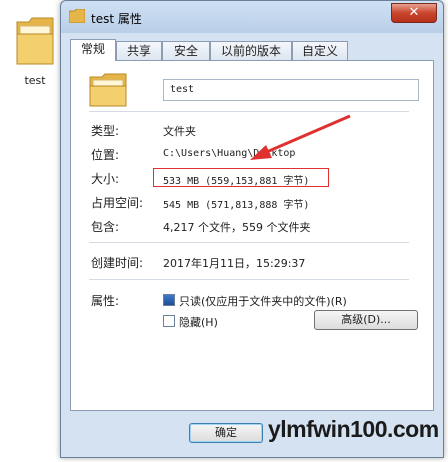 The height and width of the screenshot is (462, 448). What do you see at coordinates (117, 263) in the screenshot?
I see `created-label: 创建时间:` at bounding box center [117, 263].